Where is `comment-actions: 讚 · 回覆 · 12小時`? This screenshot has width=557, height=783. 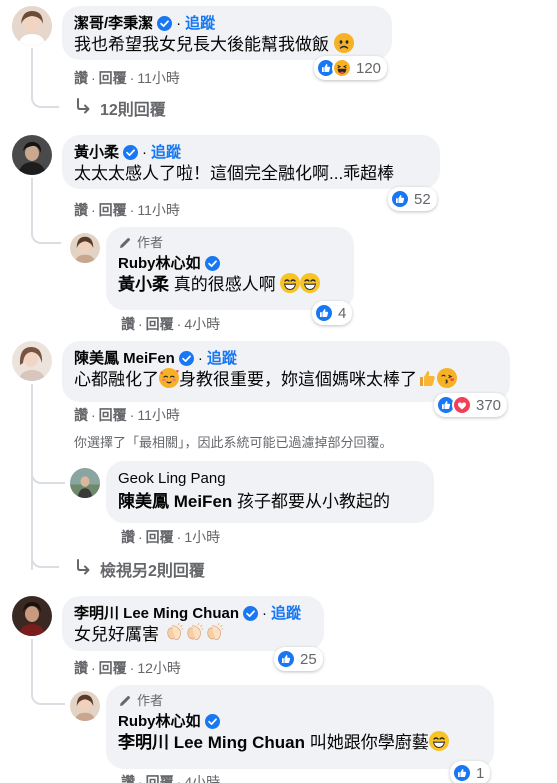 comment-actions: 讚 · 回覆 · 12小時 is located at coordinates (127, 668).